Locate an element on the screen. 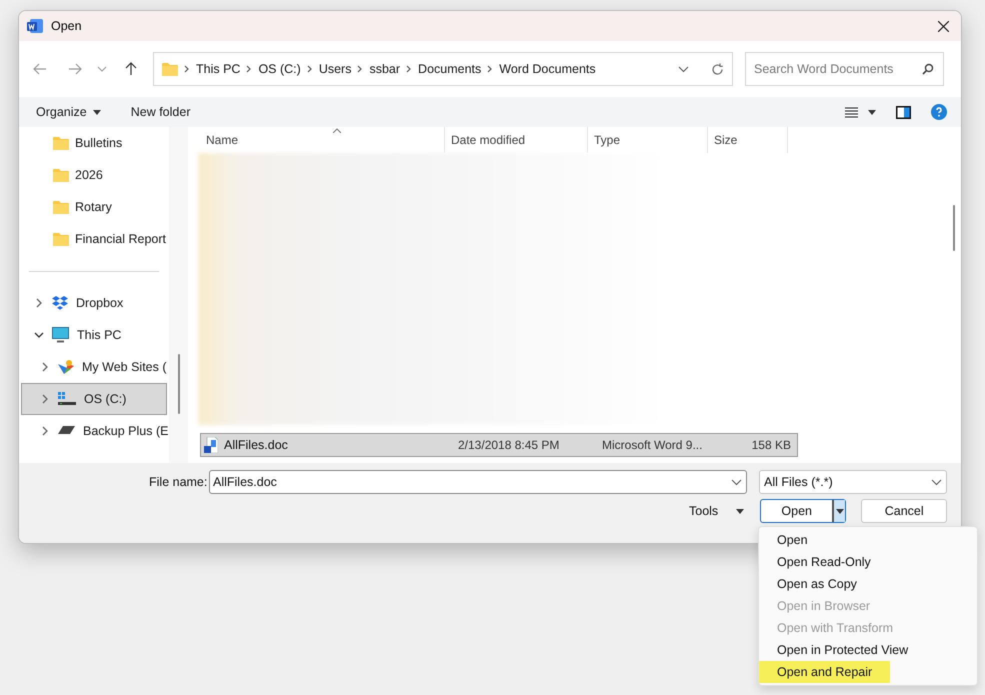 The width and height of the screenshot is (985, 695). breadcrumb: ssbar is located at coordinates (384, 69).